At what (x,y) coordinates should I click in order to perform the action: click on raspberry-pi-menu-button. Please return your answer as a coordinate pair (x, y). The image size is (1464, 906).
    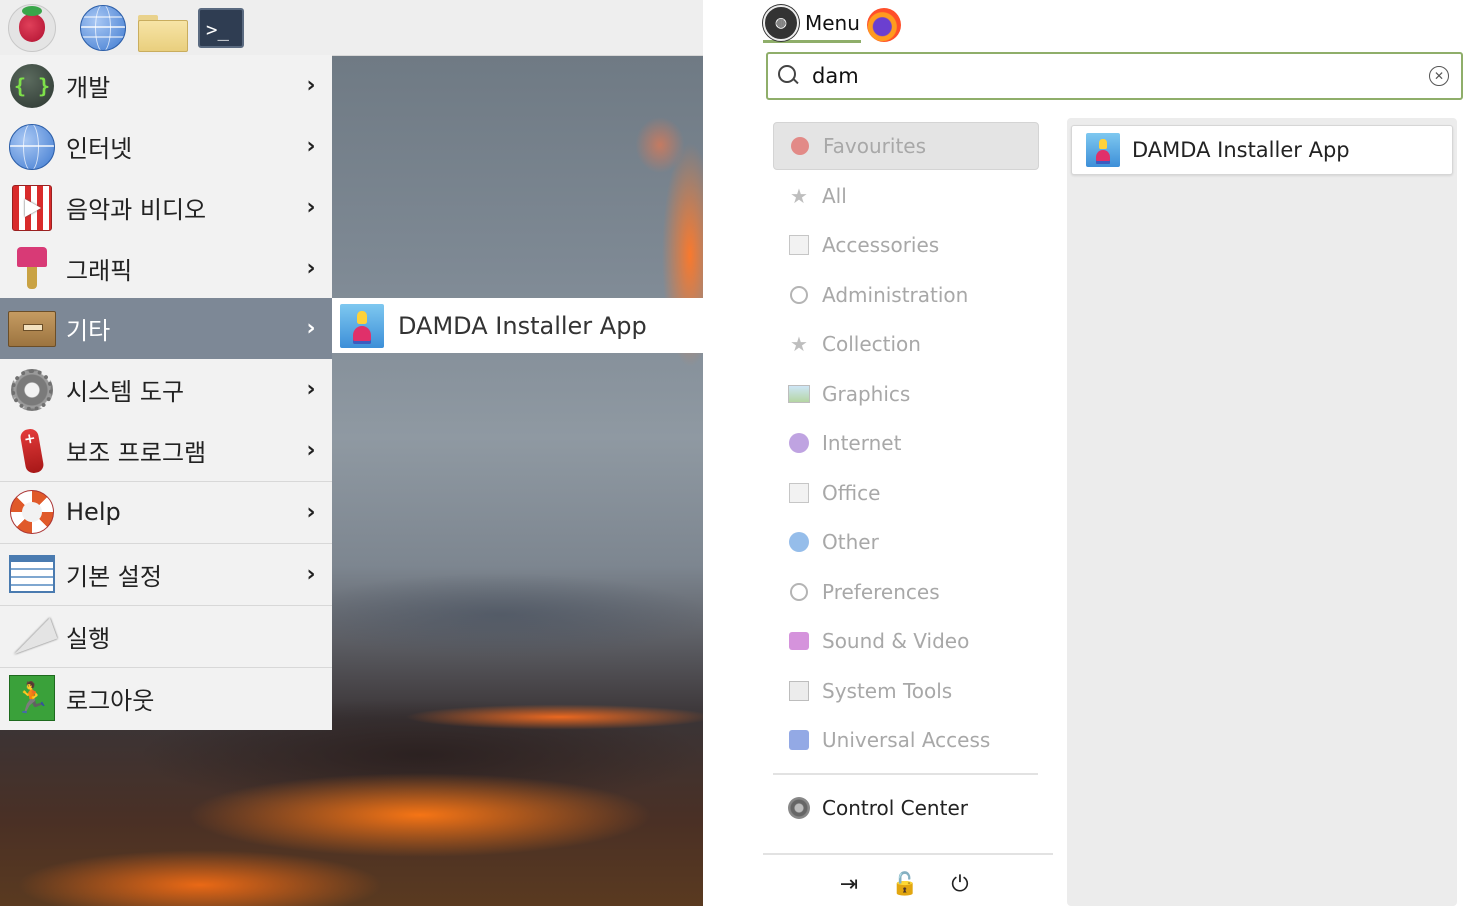
    Looking at the image, I should click on (32, 28).